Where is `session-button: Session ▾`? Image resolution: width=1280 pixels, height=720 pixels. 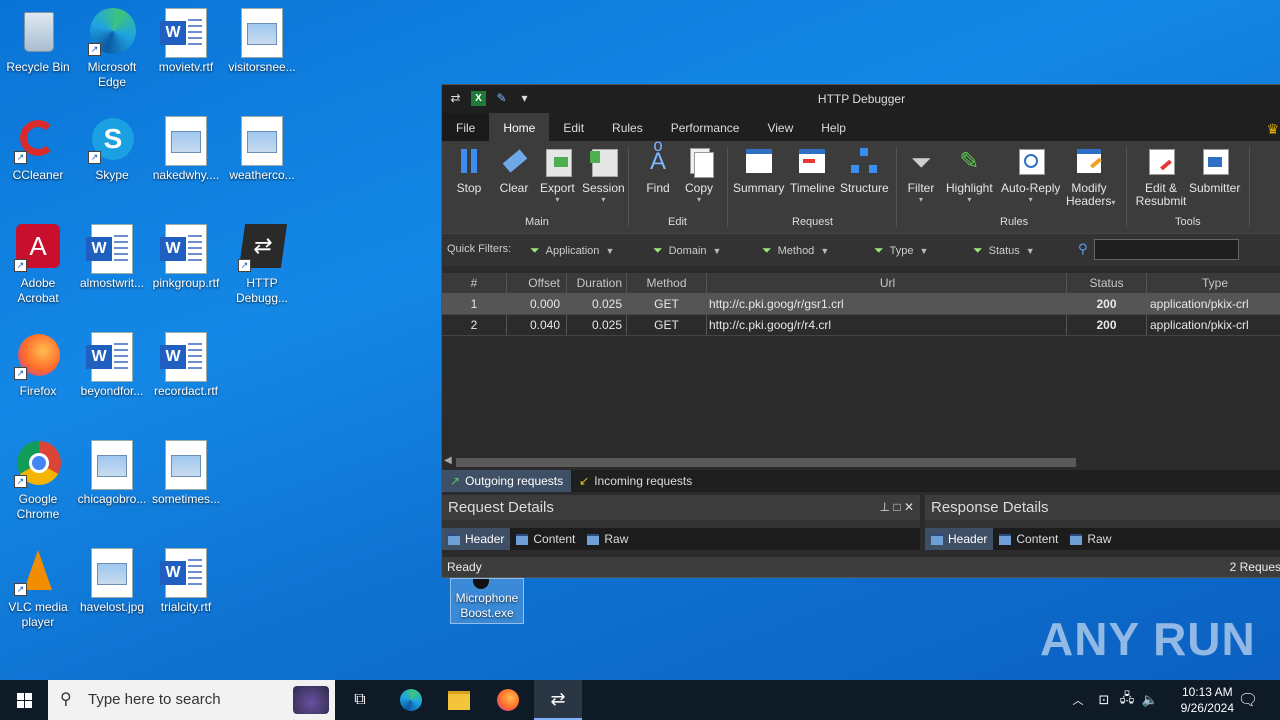
session-button: Session ▾ is located at coordinates (603, 175).